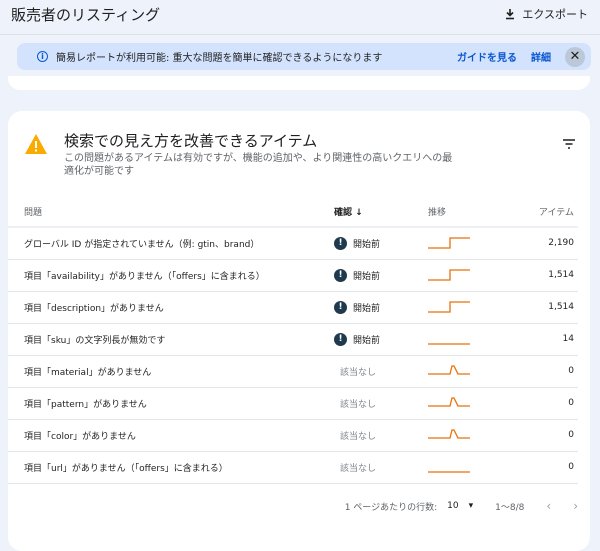 This screenshot has height=551, width=600. I want to click on issue-name: 項目「color」がありません, so click(171, 435).